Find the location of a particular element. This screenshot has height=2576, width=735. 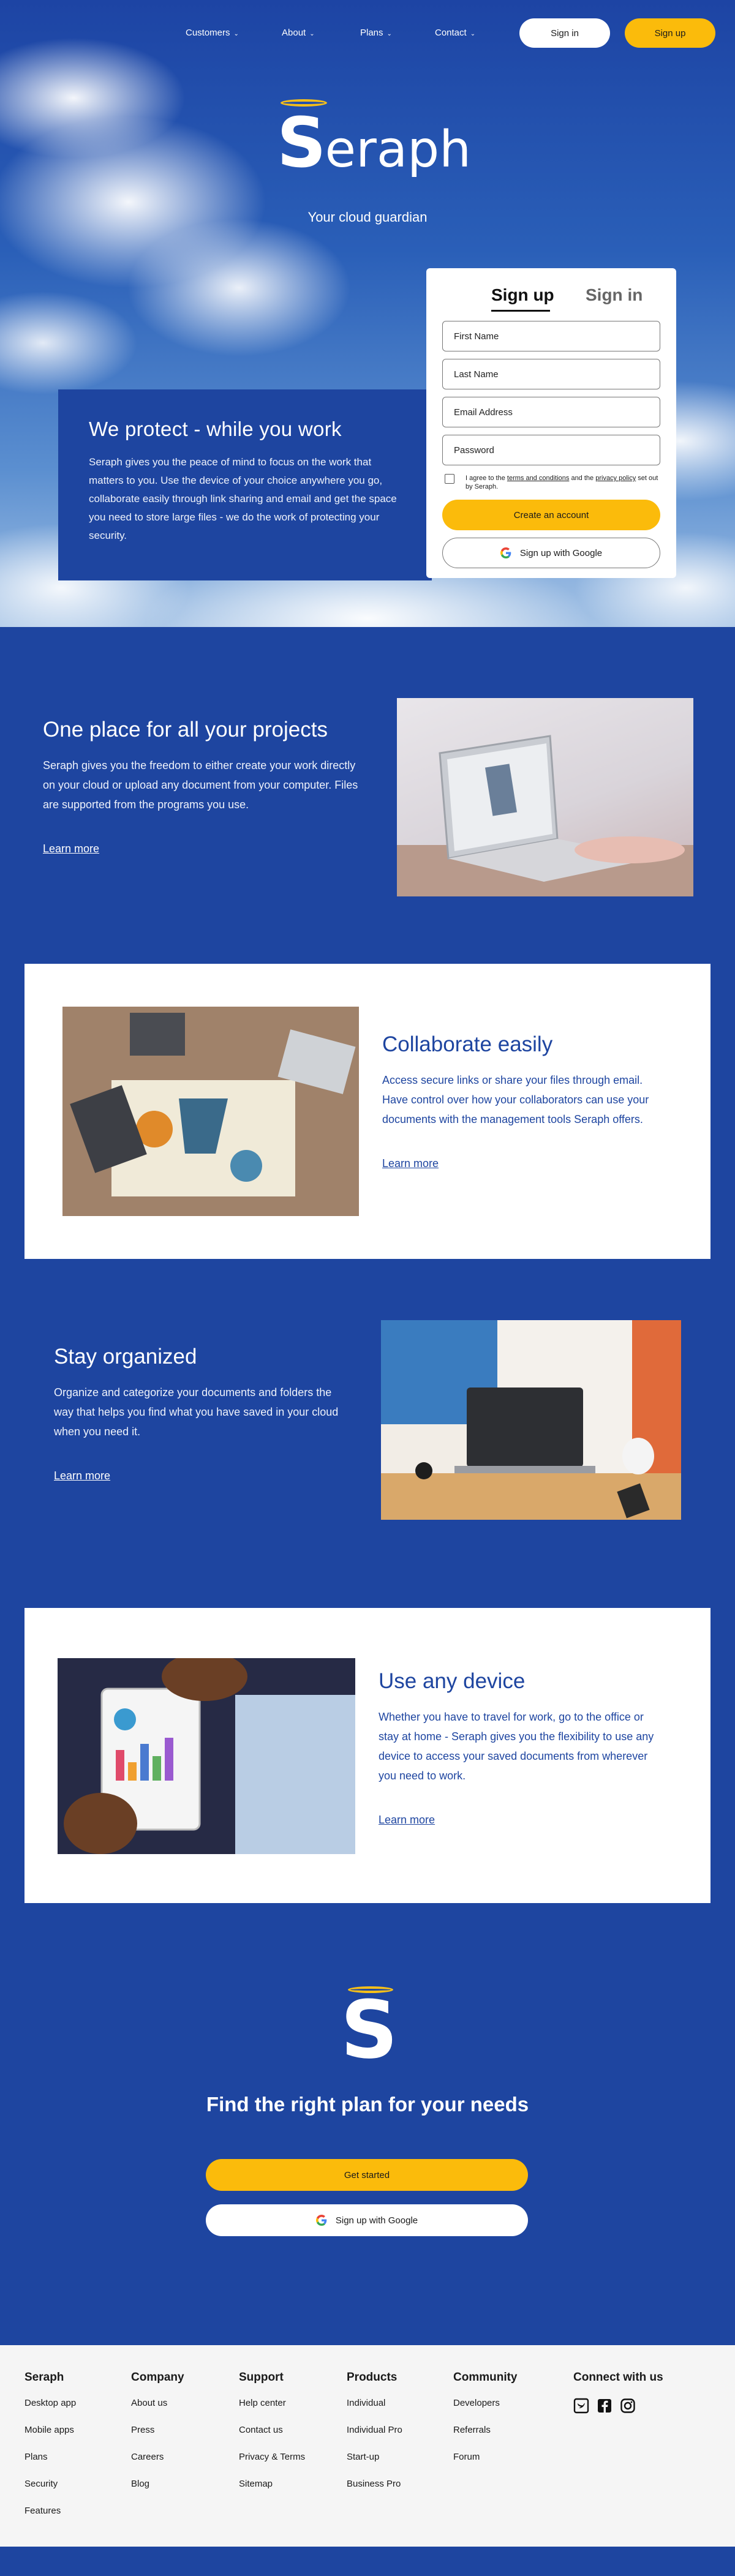

nav-about: About ⌄ is located at coordinates (299, 33).